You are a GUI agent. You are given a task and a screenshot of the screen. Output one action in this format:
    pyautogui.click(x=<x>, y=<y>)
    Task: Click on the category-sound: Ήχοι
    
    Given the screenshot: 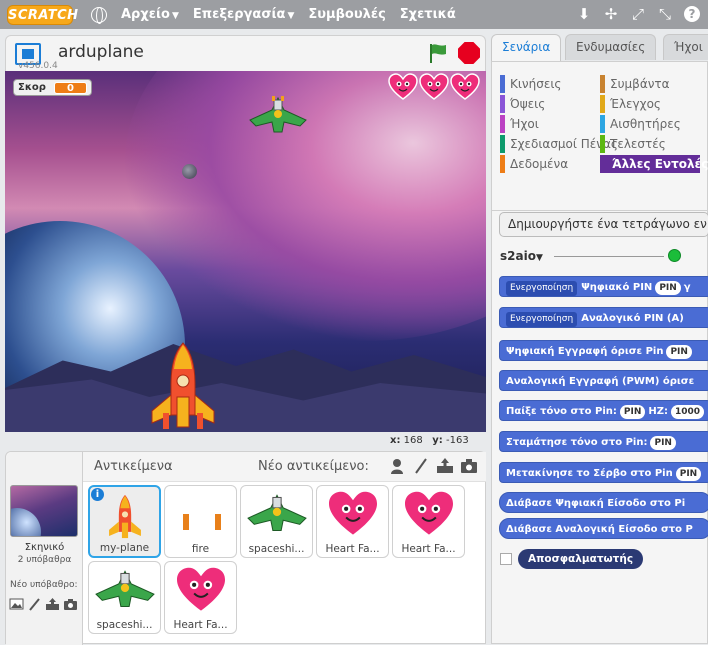 What is the action you would take?
    pyautogui.click(x=519, y=124)
    